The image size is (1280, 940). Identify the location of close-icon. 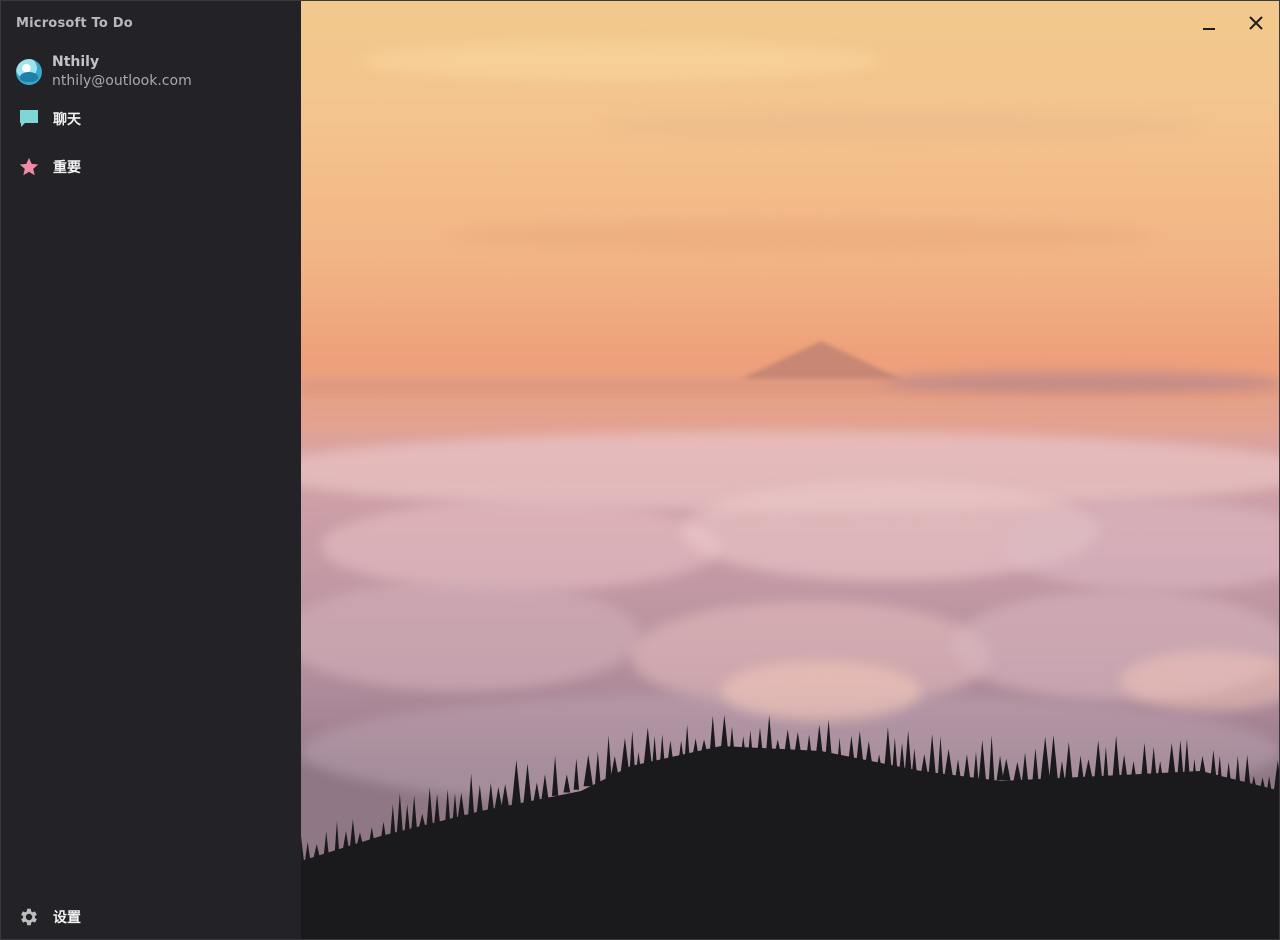
(1256, 25).